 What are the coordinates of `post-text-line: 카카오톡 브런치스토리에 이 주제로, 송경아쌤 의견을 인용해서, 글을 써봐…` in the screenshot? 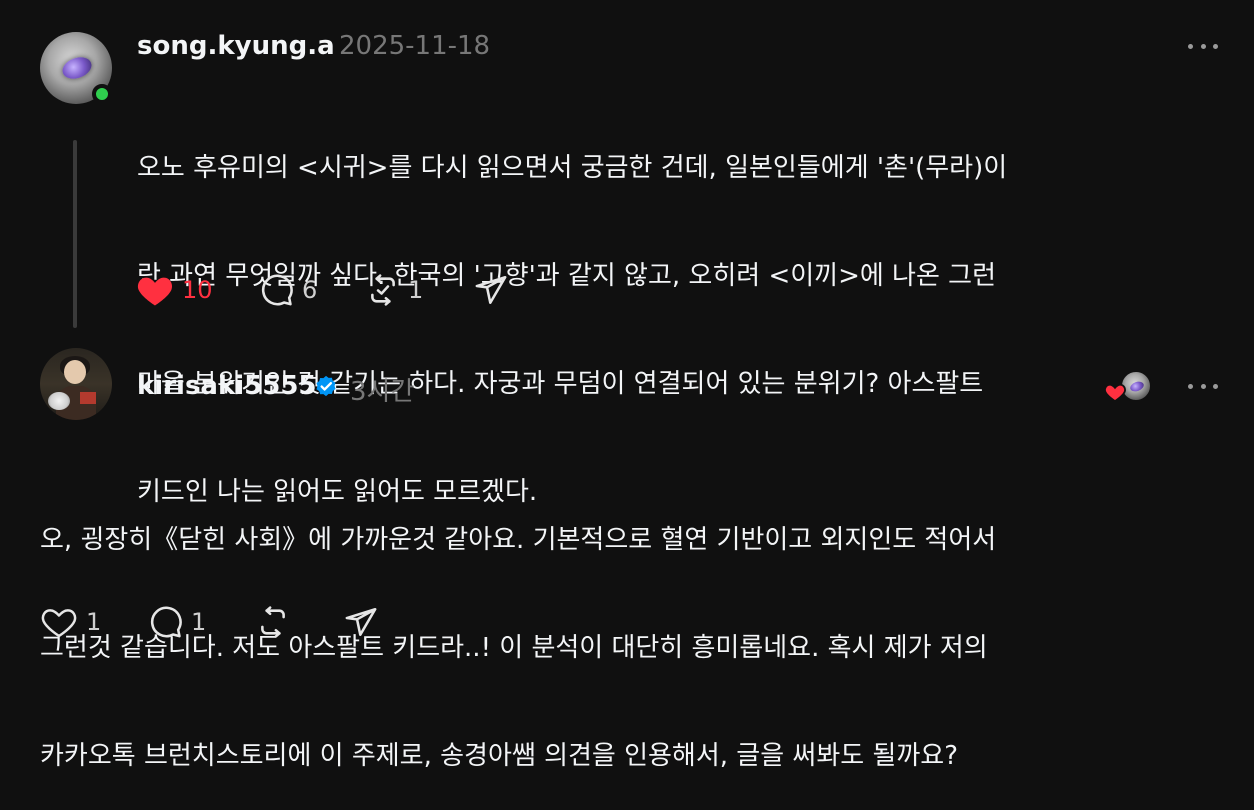 It's located at (499, 756).